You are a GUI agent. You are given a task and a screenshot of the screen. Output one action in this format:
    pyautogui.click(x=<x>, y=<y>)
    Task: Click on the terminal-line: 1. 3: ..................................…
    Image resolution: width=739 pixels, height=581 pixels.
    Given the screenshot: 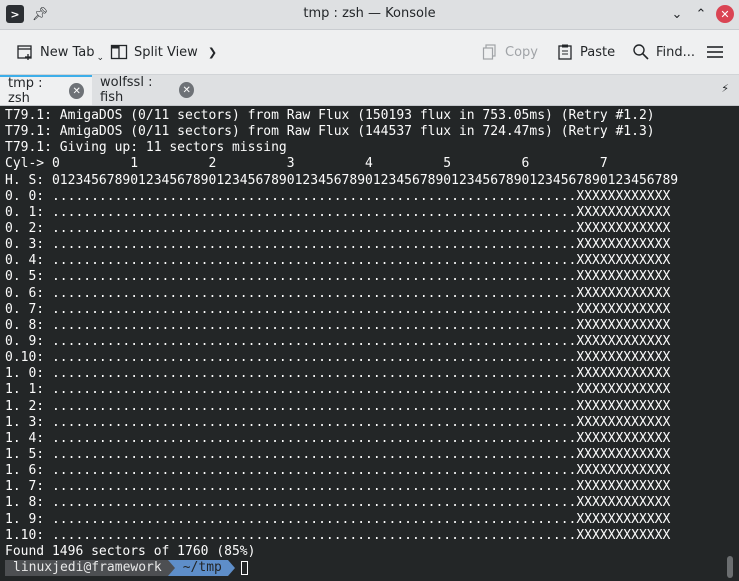 What is the action you would take?
    pyautogui.click(x=338, y=422)
    